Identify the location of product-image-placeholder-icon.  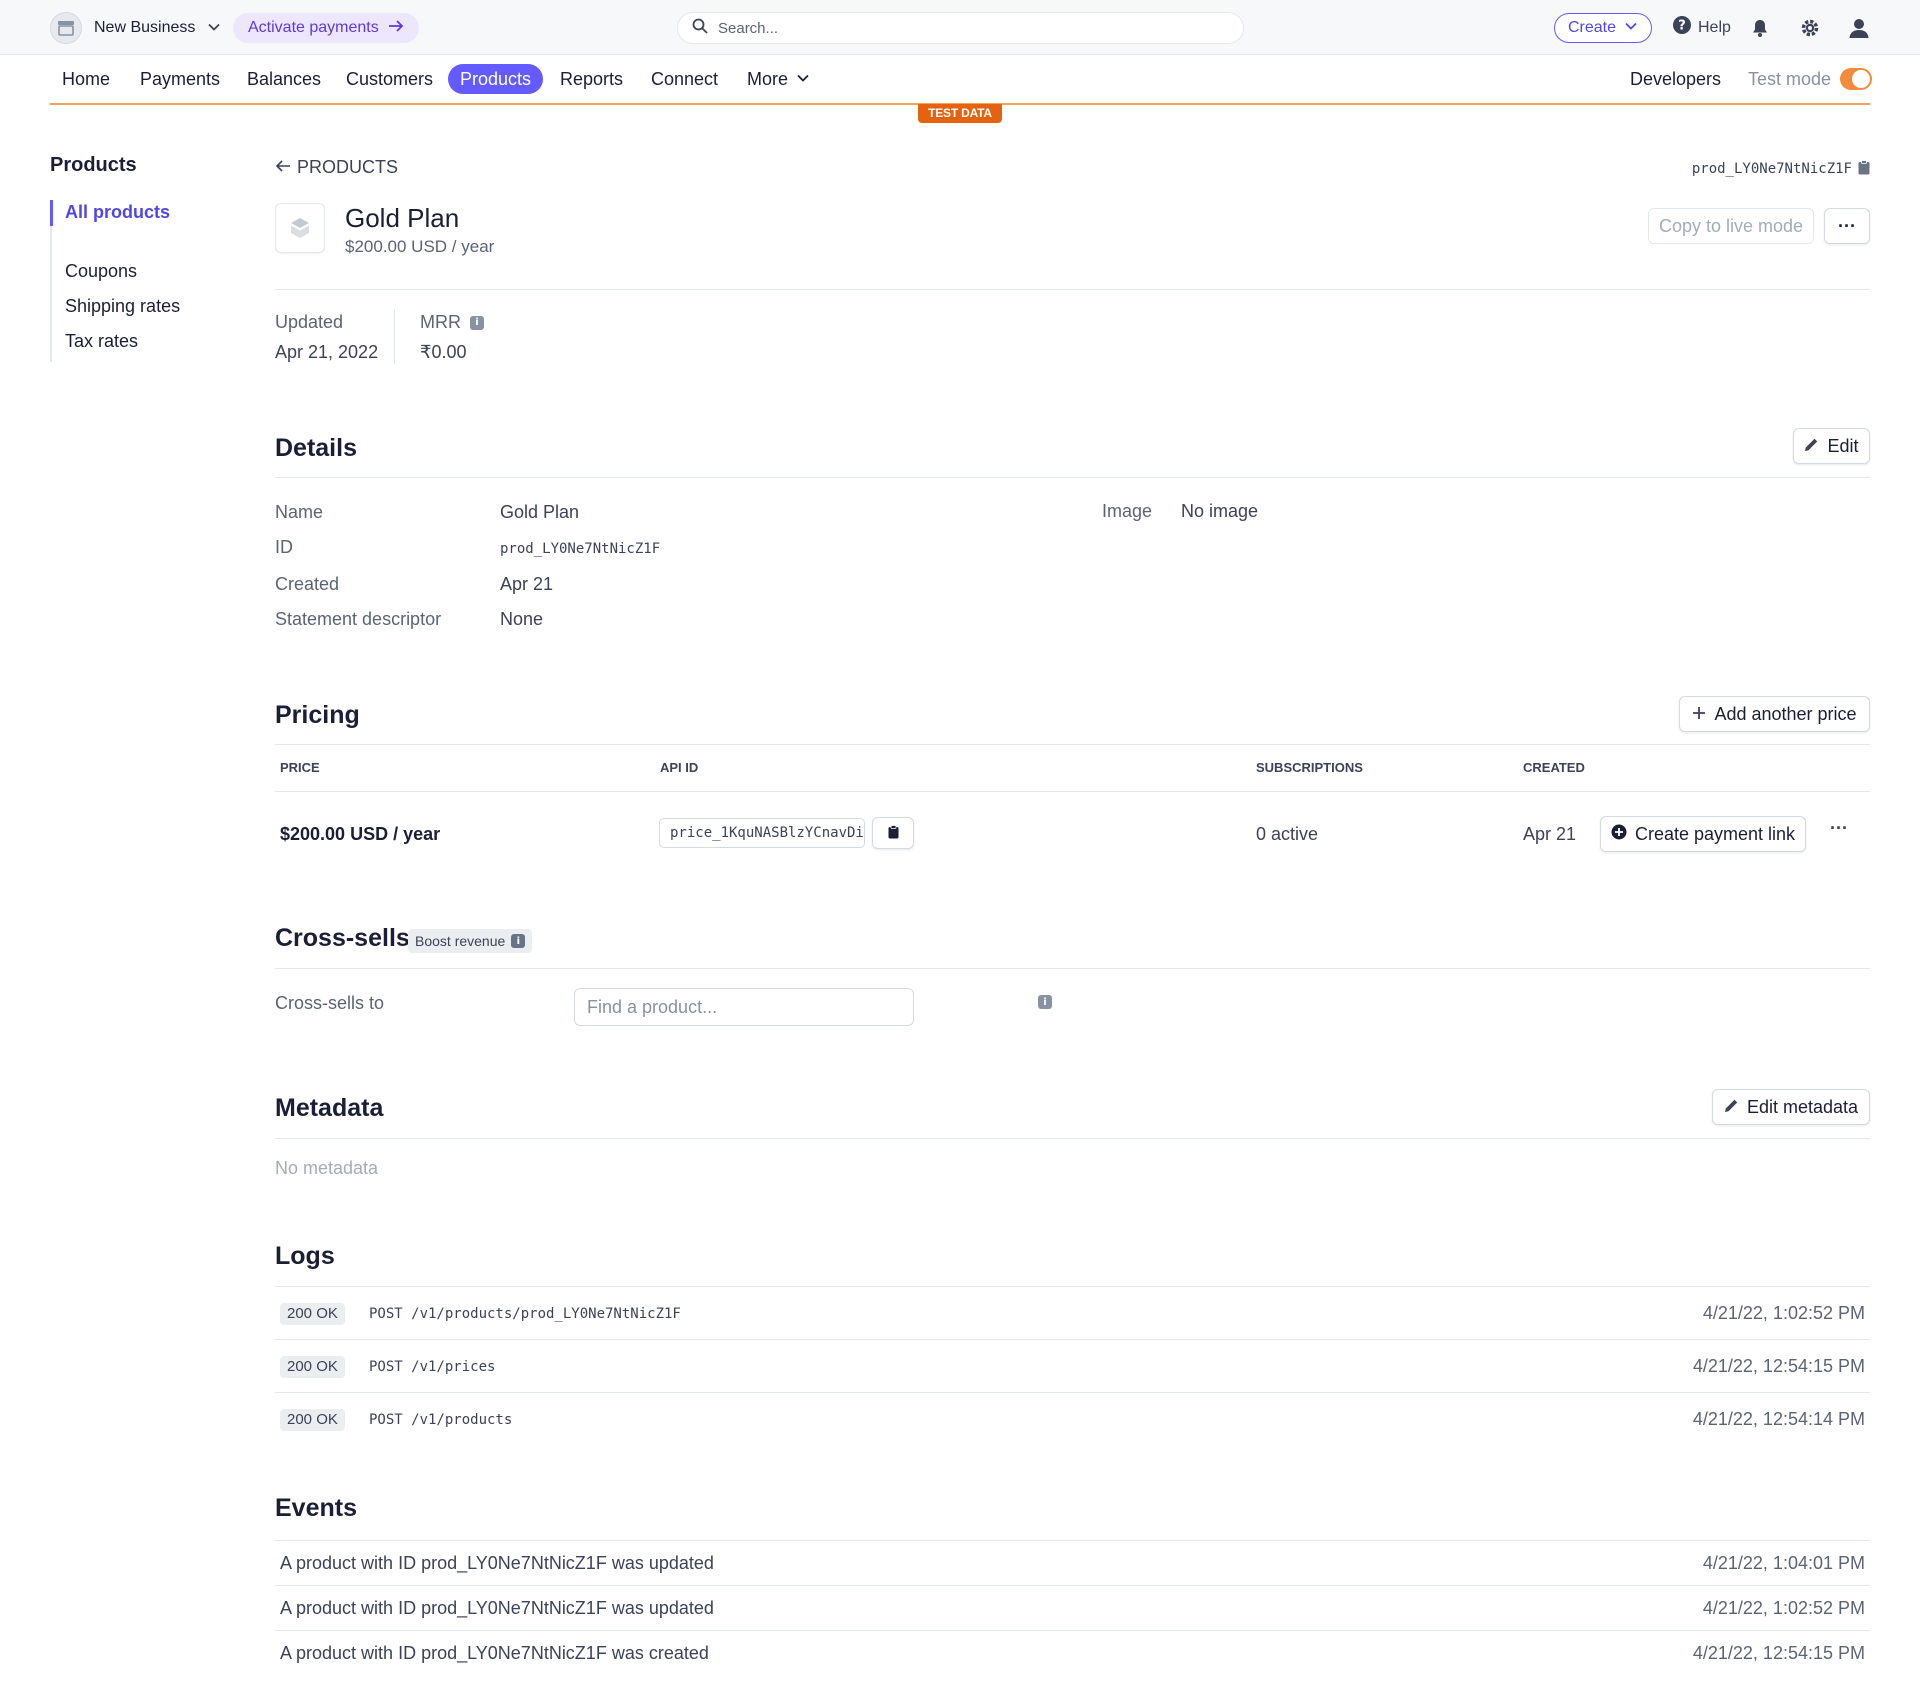
(300, 228).